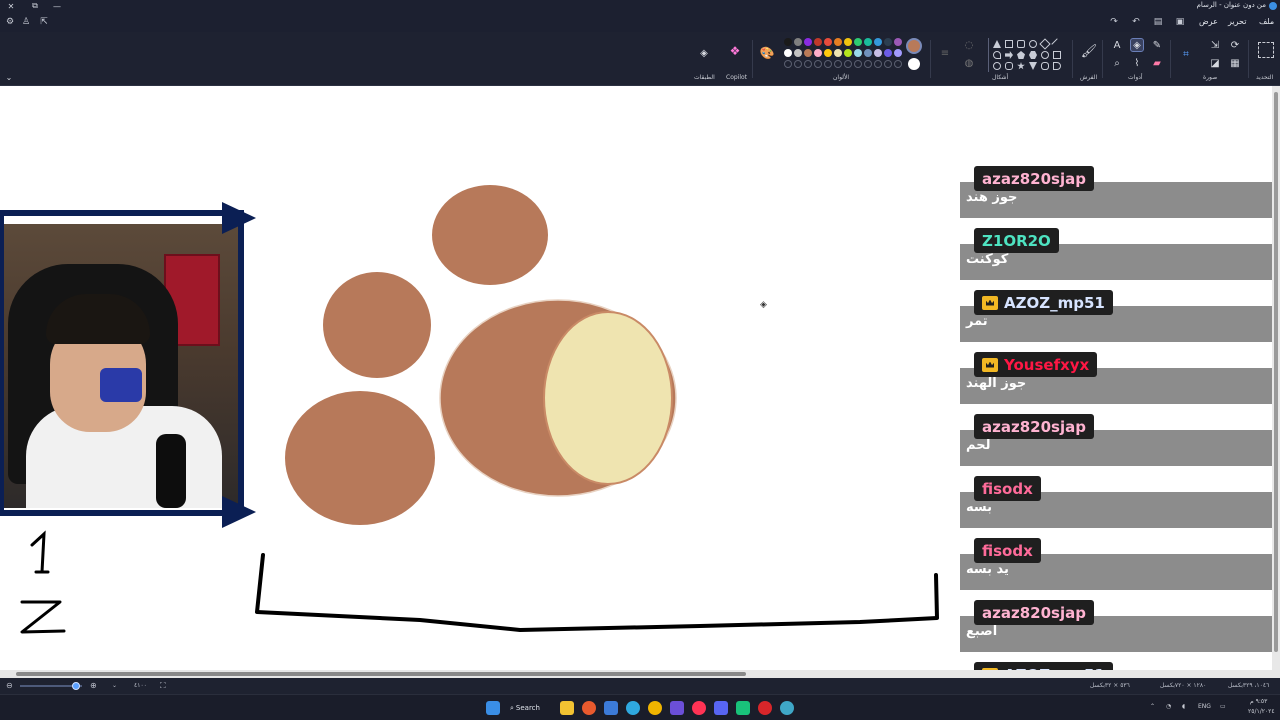  What do you see at coordinates (1033, 66) in the screenshot?
I see `down-triangle-shape-icon` at bounding box center [1033, 66].